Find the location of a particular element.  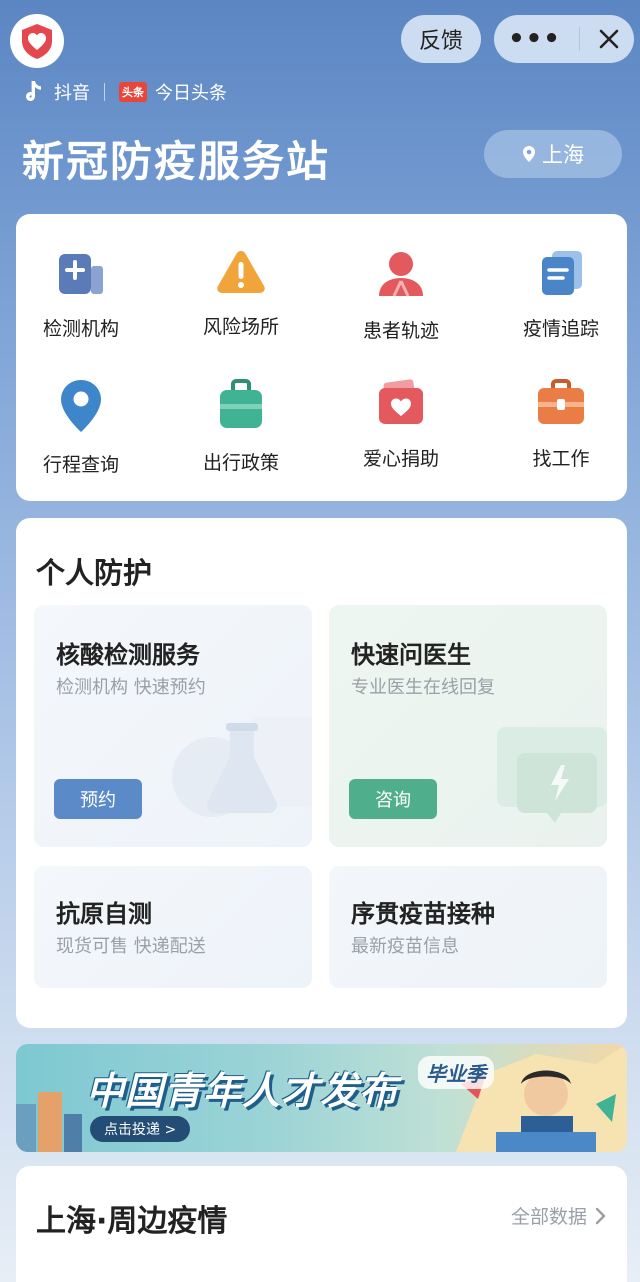

tile-title: 快速问医生 is located at coordinates (411, 655).